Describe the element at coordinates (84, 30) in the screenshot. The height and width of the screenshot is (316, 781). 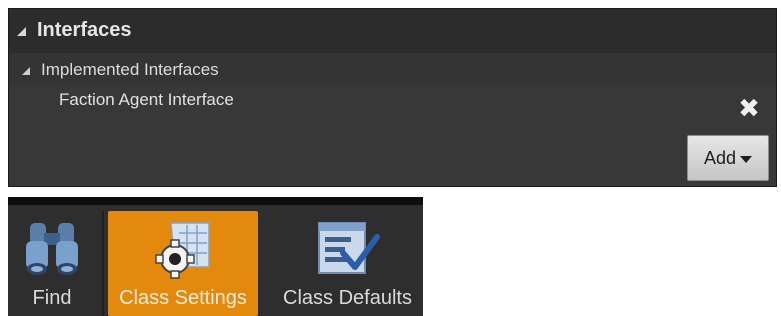
I see `panel-title: Interfaces` at that location.